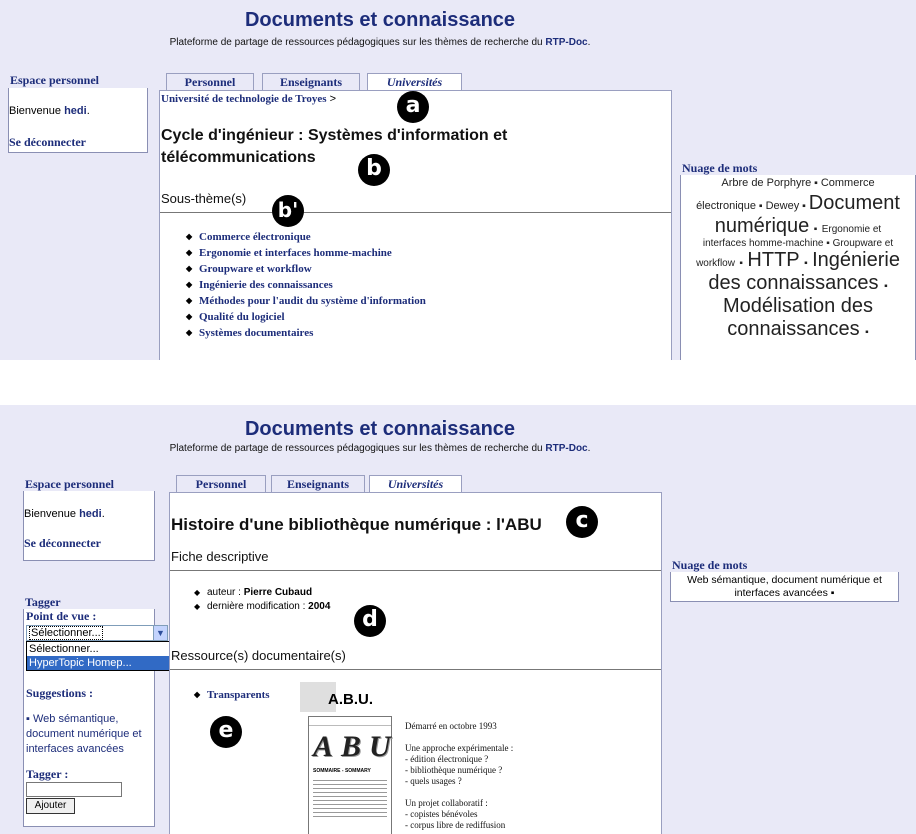 This screenshot has height=834, width=916. Describe the element at coordinates (50, 806) in the screenshot. I see `add-tag-button: Ajouter` at that location.